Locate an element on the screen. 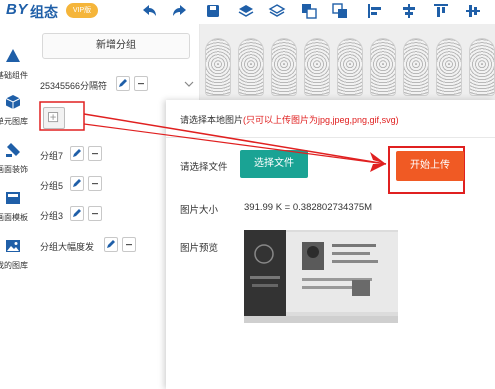 The image size is (495, 389). dialog-title-text: 请选择本地图片 is located at coordinates (212, 120).